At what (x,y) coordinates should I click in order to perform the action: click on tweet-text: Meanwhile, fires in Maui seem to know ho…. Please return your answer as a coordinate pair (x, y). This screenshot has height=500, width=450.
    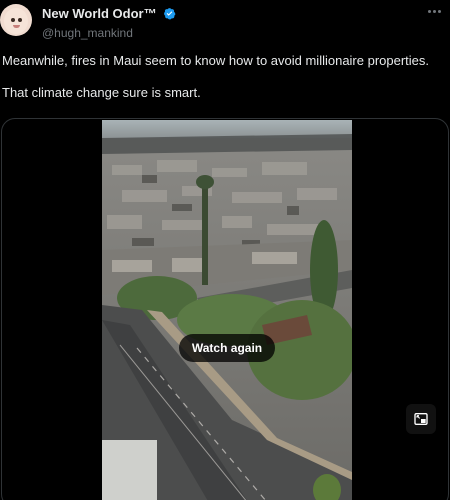
    Looking at the image, I should click on (225, 85).